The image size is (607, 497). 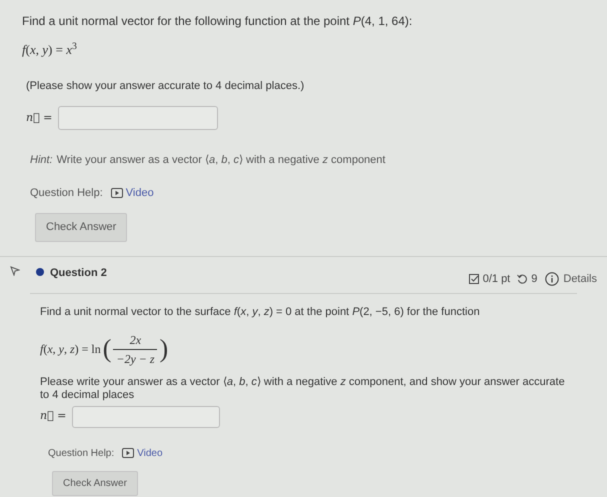 What do you see at coordinates (50, 49) in the screenshot?
I see `function-formula: f(x, y) = x$^{3}$` at bounding box center [50, 49].